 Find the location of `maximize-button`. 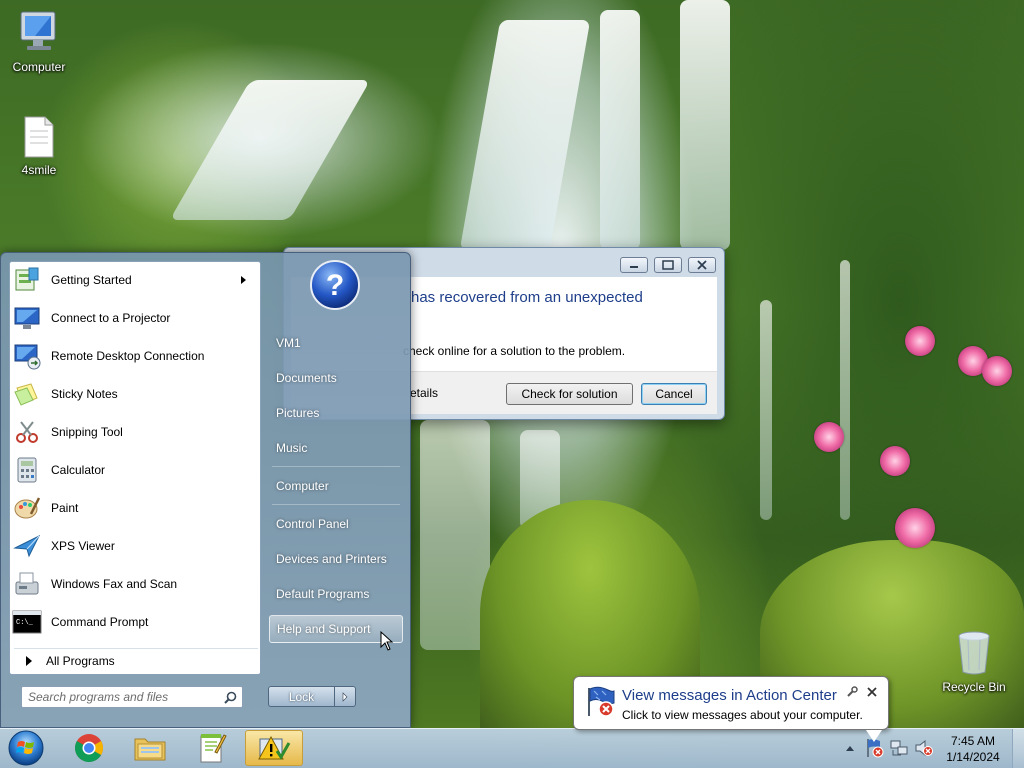

maximize-button is located at coordinates (668, 265).